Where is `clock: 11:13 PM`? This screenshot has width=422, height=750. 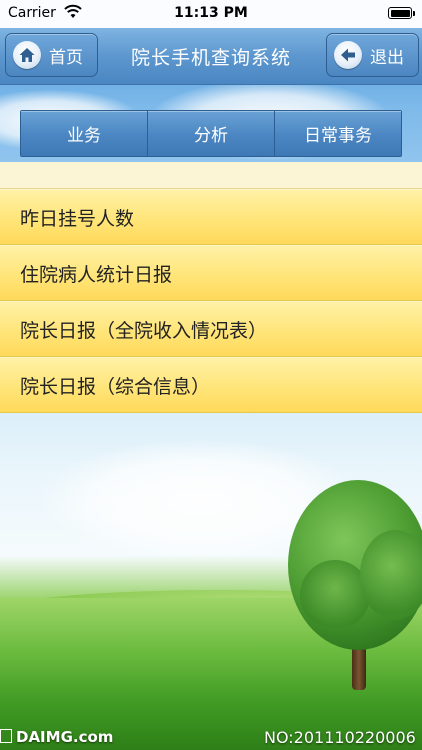 clock: 11:13 PM is located at coordinates (211, 13).